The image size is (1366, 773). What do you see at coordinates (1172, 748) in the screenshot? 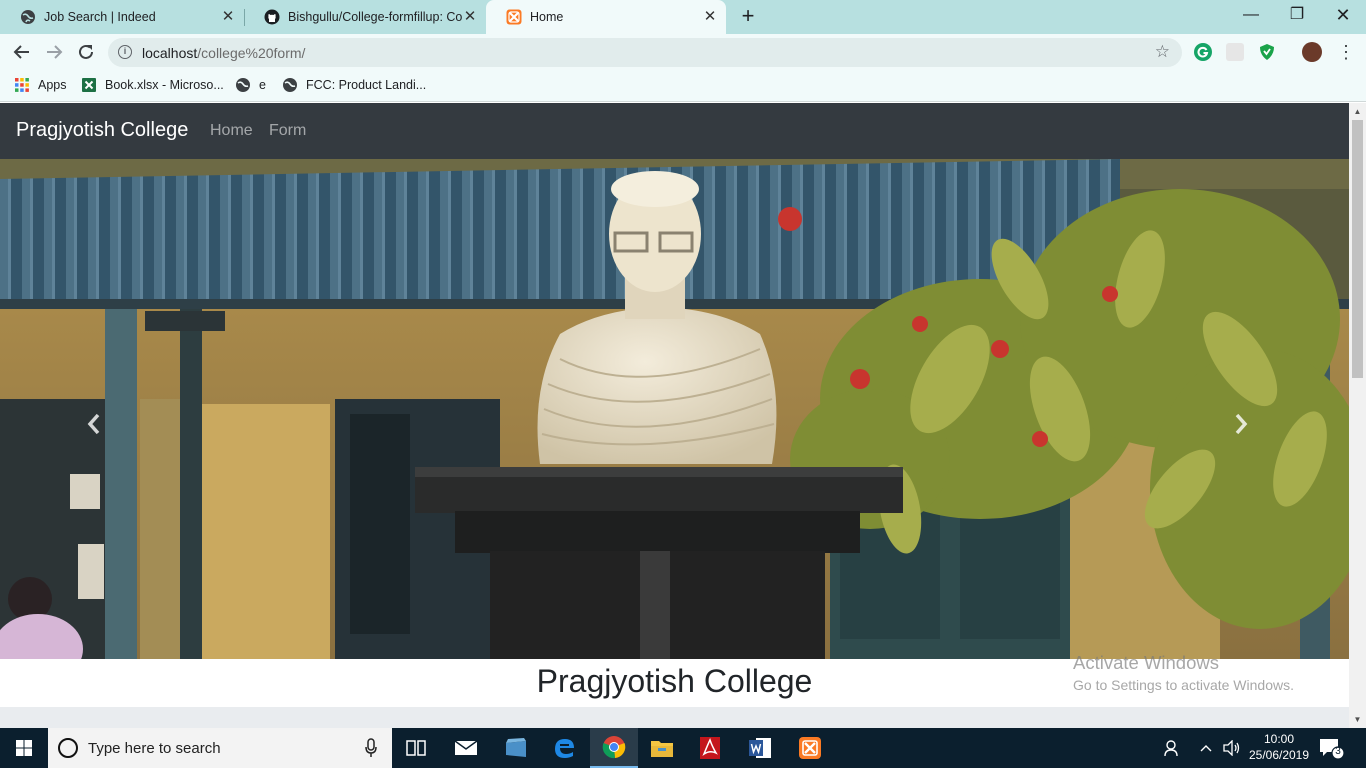
I see `people-icon` at bounding box center [1172, 748].